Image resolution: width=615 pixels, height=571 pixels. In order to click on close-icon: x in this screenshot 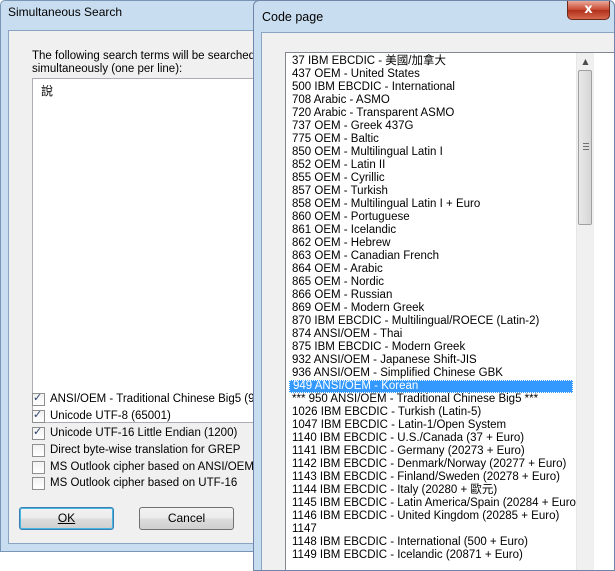, I will do `click(588, 9)`.